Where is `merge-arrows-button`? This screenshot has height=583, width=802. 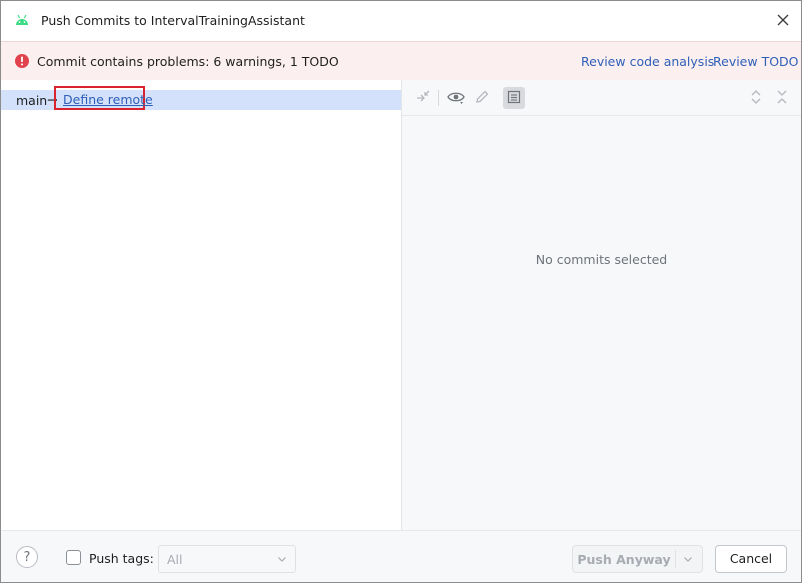 merge-arrows-button is located at coordinates (423, 98).